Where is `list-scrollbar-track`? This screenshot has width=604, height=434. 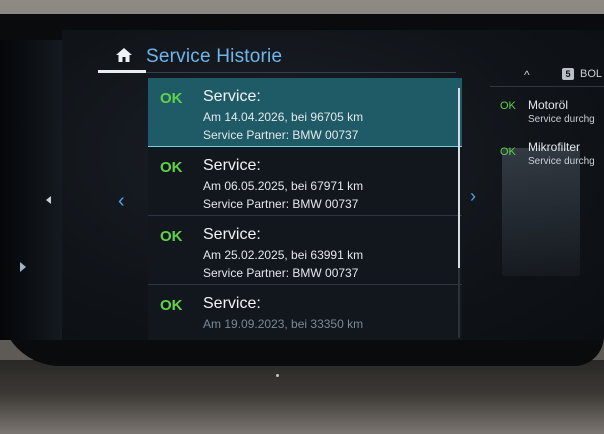 list-scrollbar-track is located at coordinates (459, 303).